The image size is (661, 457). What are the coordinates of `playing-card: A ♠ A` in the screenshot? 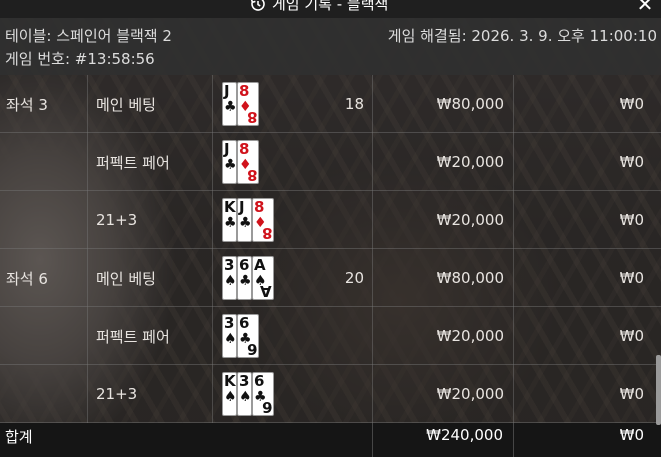 It's located at (263, 278).